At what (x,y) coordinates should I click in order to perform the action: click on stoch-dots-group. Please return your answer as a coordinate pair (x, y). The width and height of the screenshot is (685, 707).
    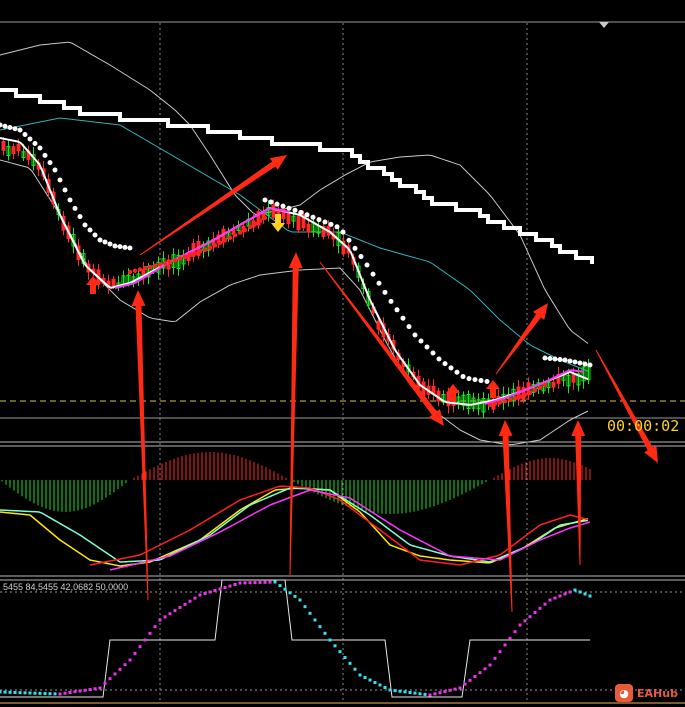
    Looking at the image, I should click on (296, 638).